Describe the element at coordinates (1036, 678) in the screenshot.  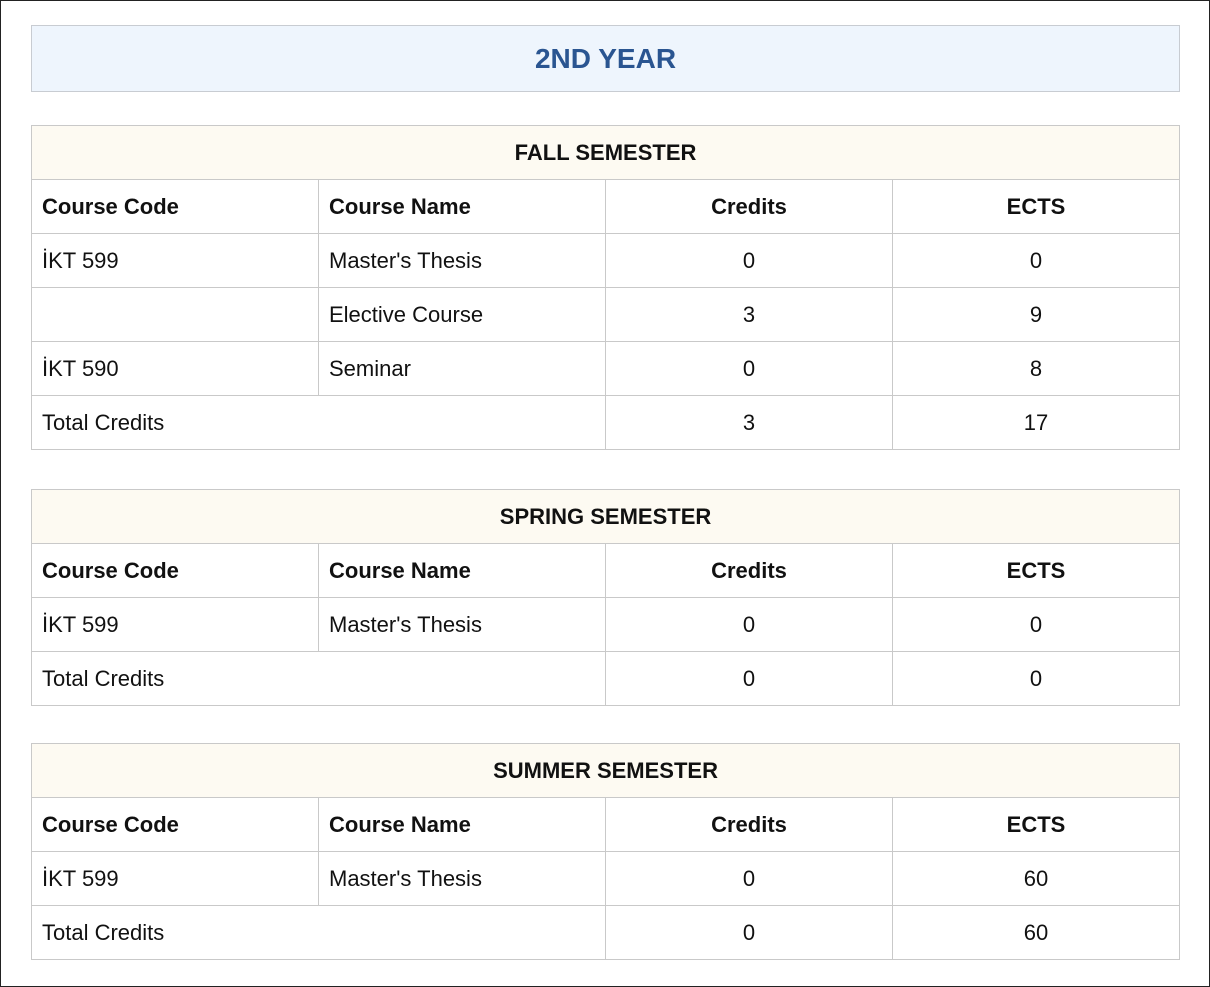
I see `total-ects: 0` at that location.